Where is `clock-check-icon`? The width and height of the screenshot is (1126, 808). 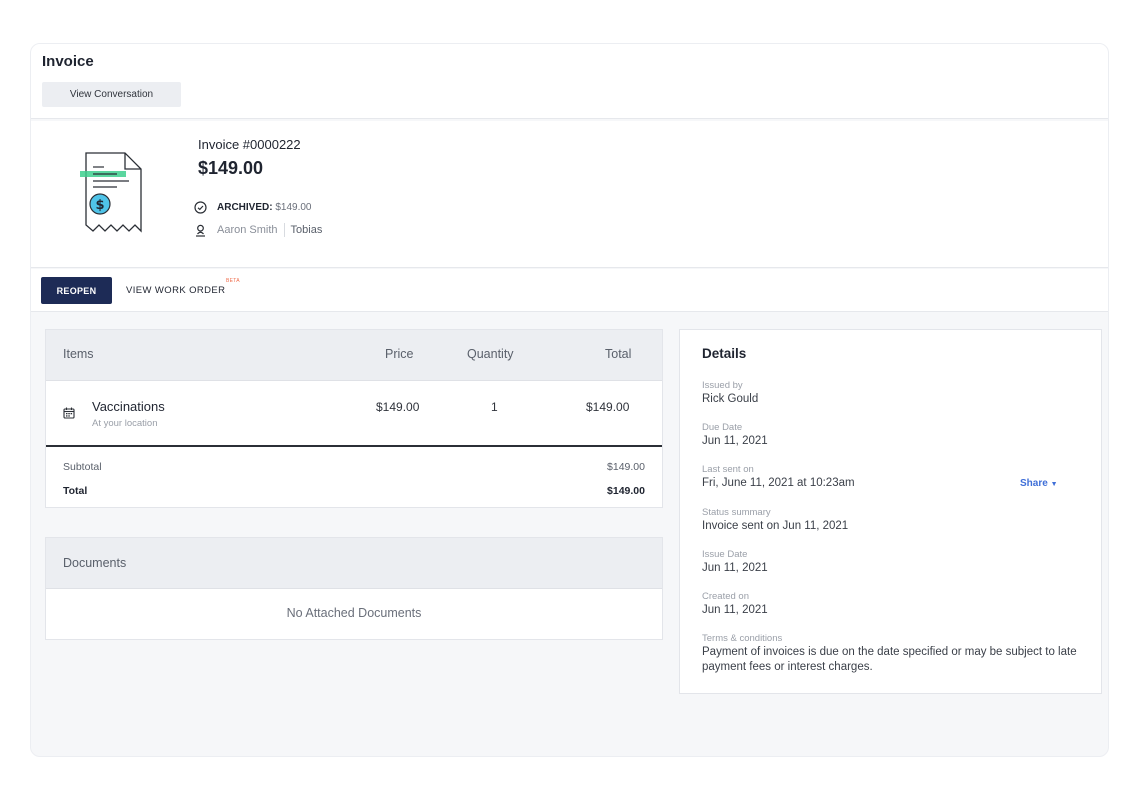
clock-check-icon is located at coordinates (200, 207).